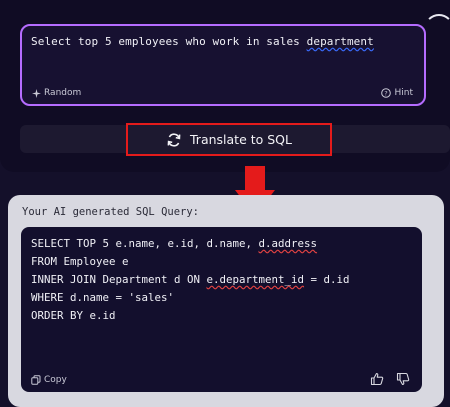  I want to click on sql-line: FROM Employee e, so click(80, 261).